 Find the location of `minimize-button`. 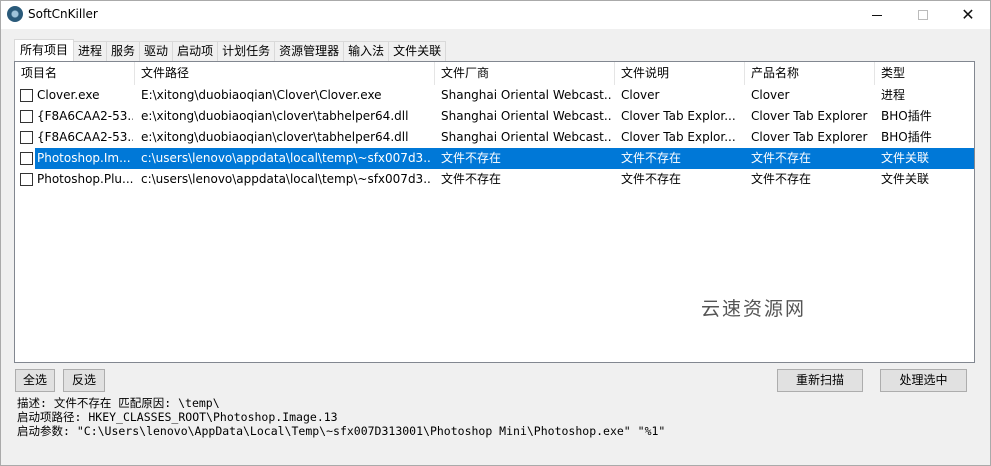

minimize-button is located at coordinates (877, 15).